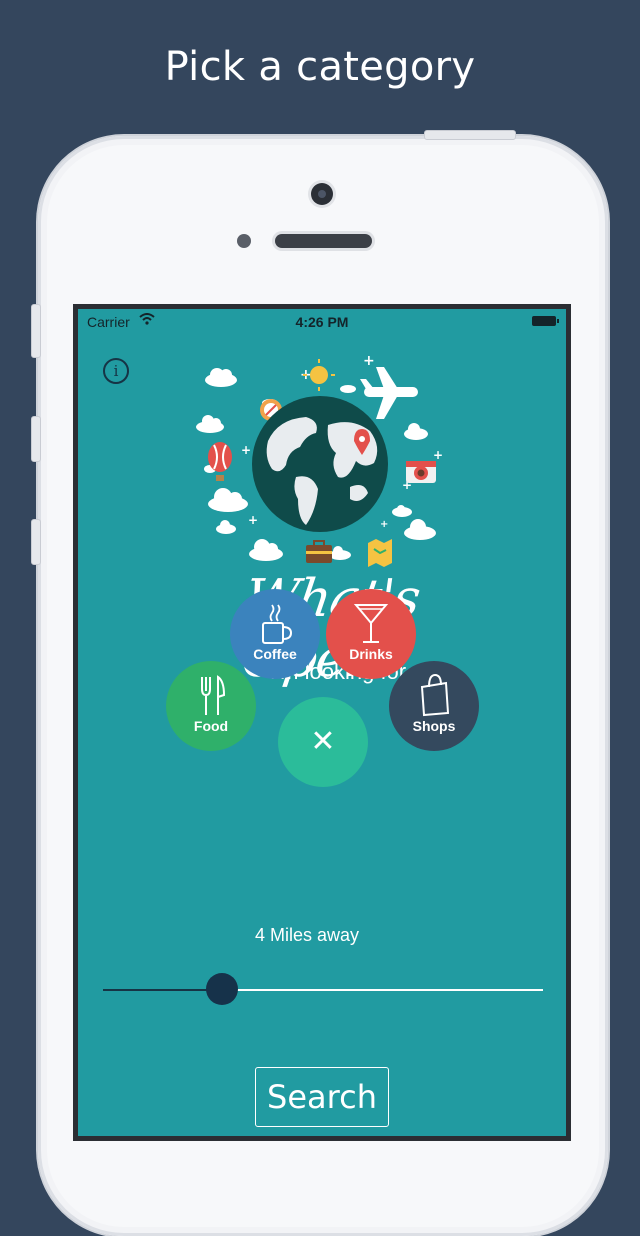 Image resolution: width=640 pixels, height=1236 pixels. What do you see at coordinates (470, 135) in the screenshot?
I see `power-button` at bounding box center [470, 135].